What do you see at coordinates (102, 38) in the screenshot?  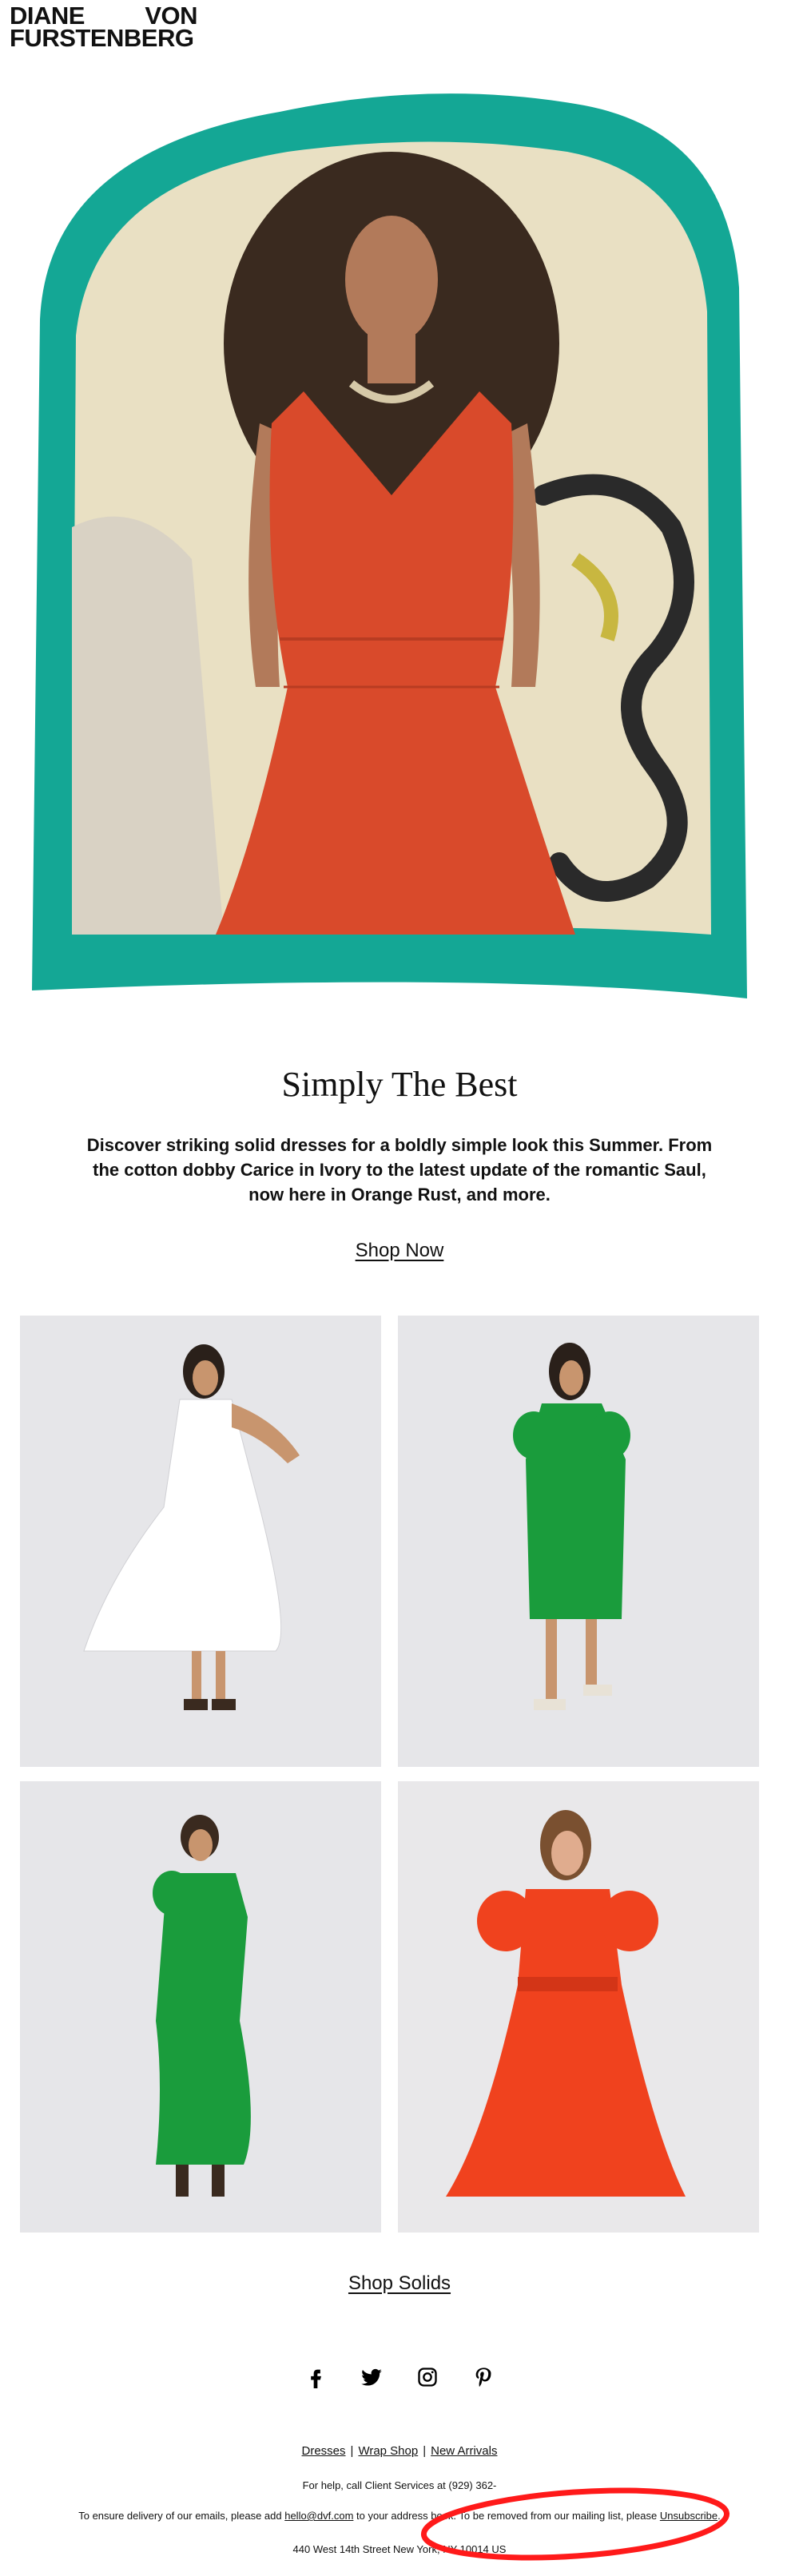 I see `logo-word-furstenberg: FURSTENBERG` at bounding box center [102, 38].